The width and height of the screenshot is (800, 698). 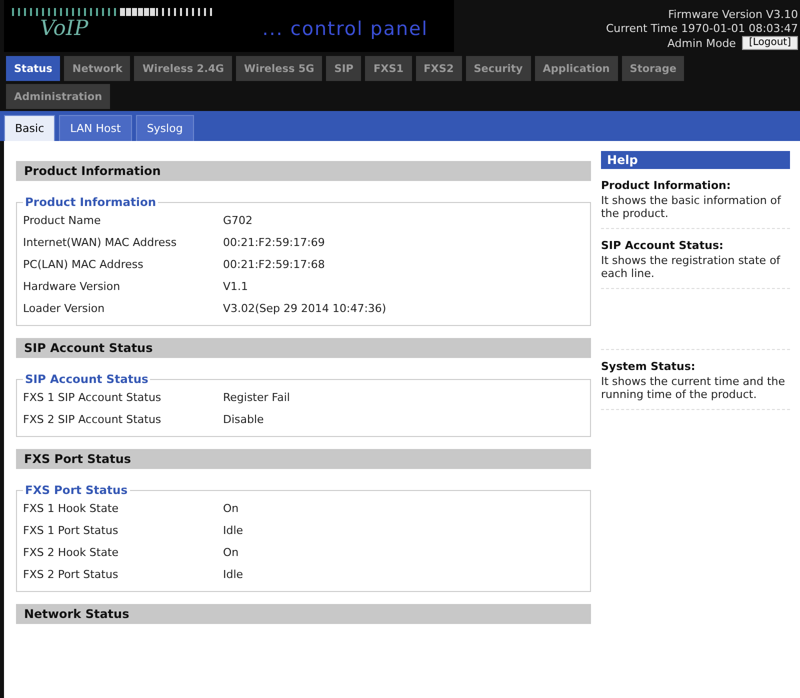 I want to click on help-text: It shows the current time and the running time of the product., so click(x=693, y=388).